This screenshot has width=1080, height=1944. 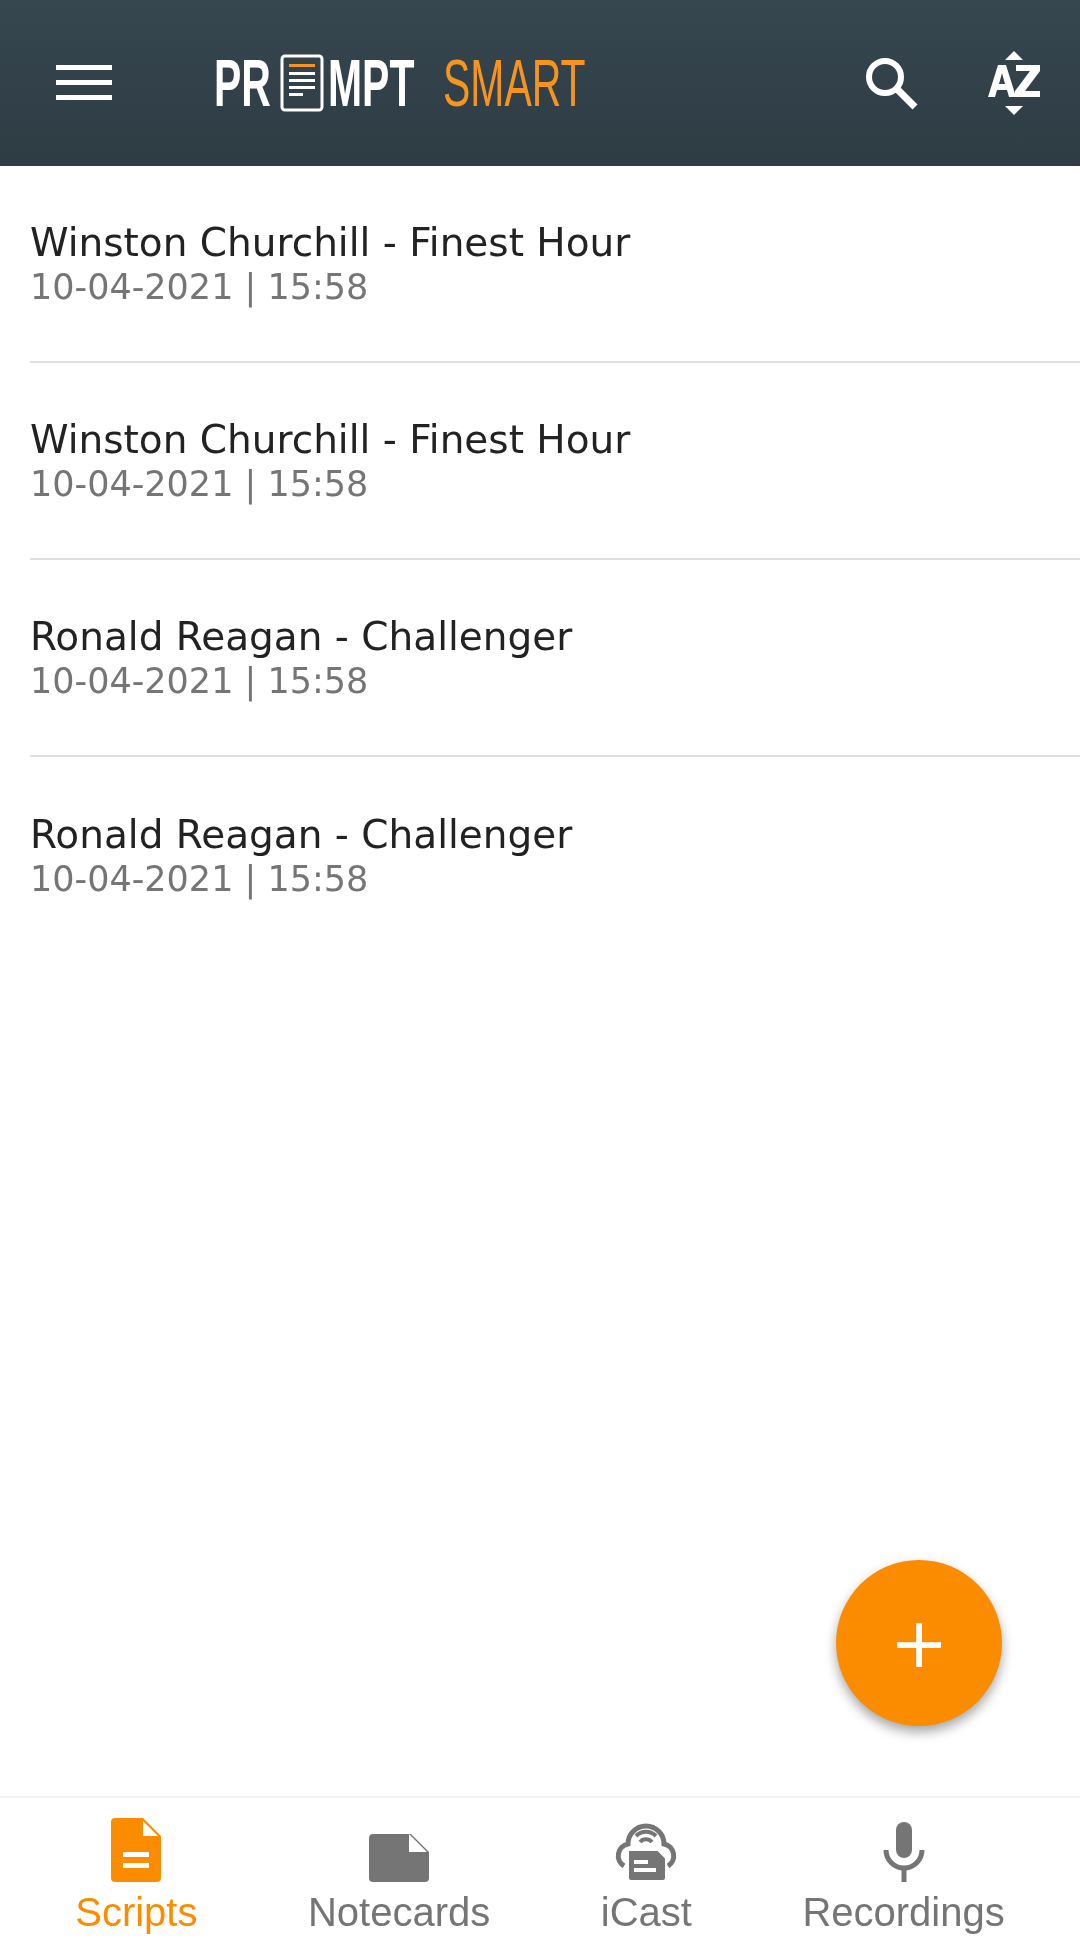 What do you see at coordinates (891, 83) in the screenshot?
I see `search-icon` at bounding box center [891, 83].